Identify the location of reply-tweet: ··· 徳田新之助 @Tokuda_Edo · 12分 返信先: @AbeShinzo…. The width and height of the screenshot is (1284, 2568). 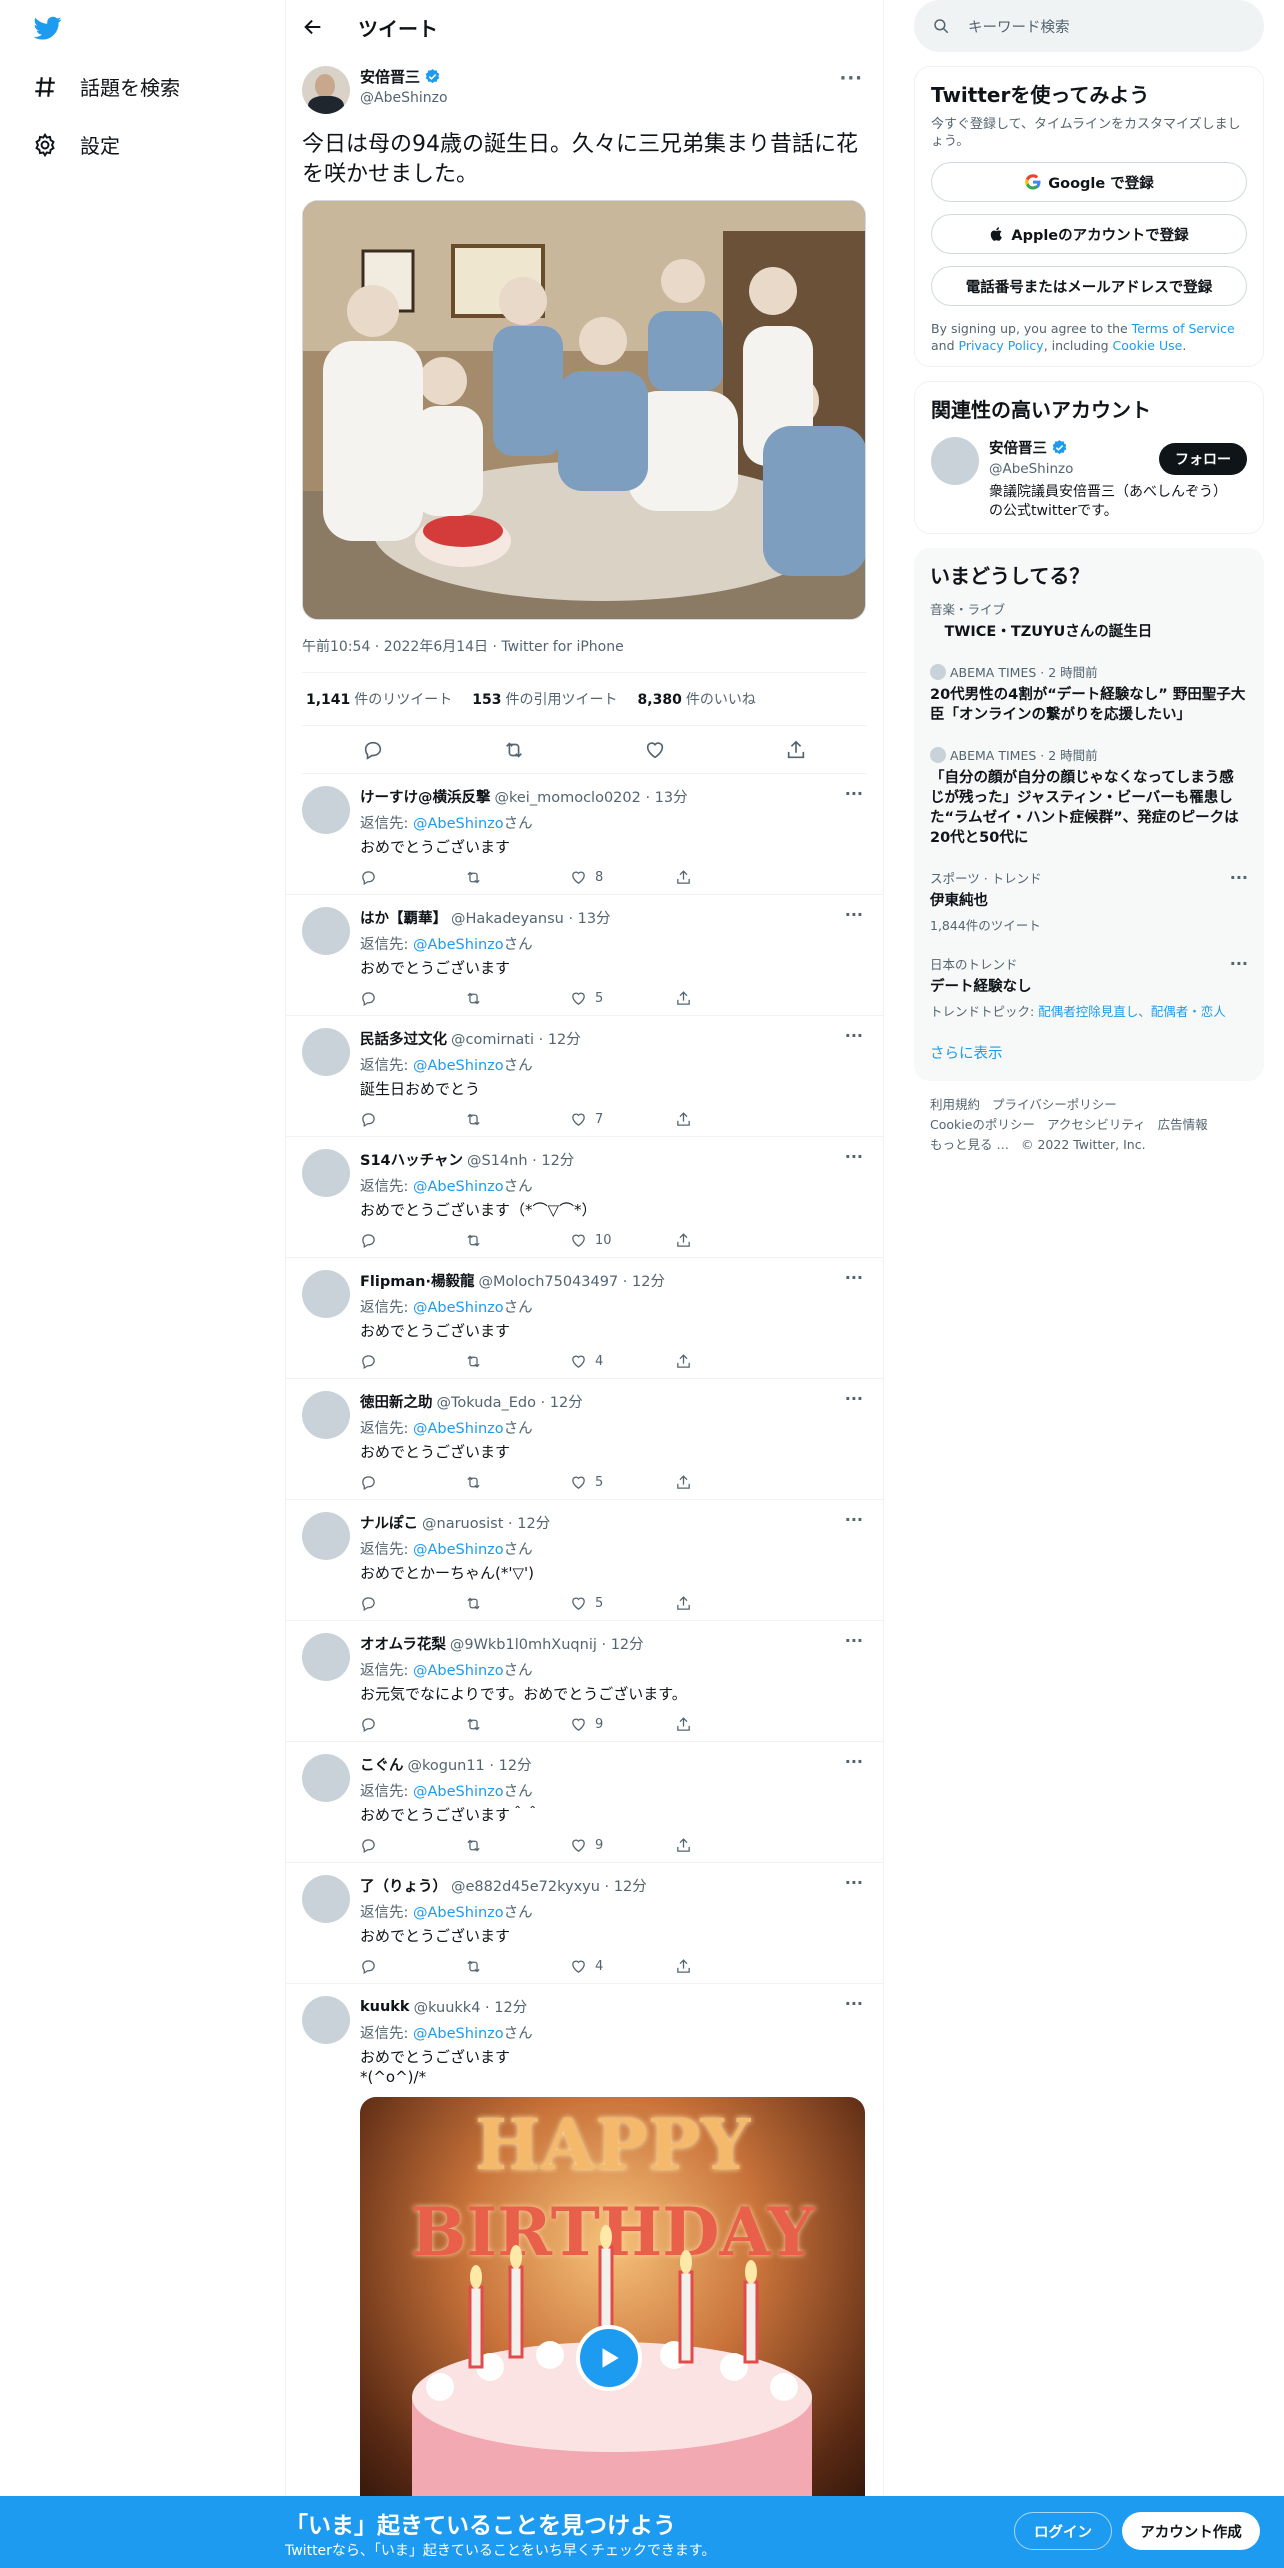
(584, 1439).